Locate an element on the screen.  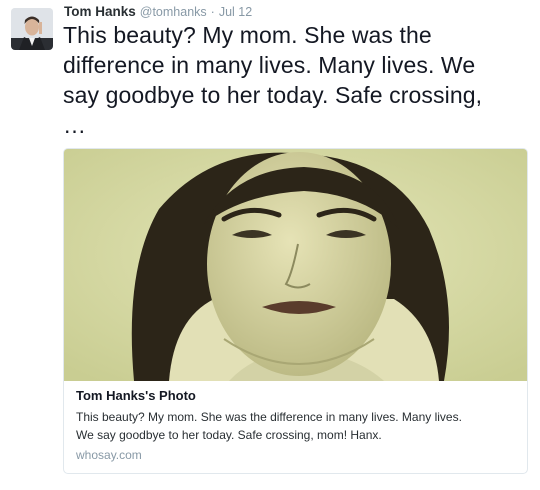
avatar-image is located at coordinates (32, 29).